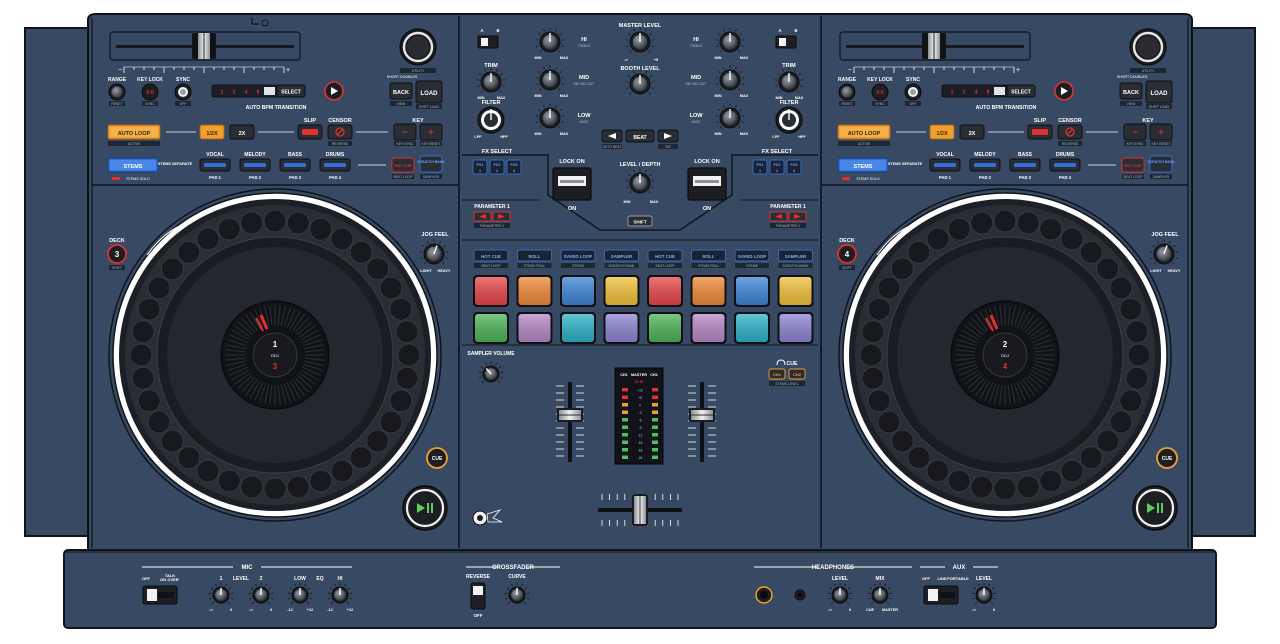 The width and height of the screenshot is (1280, 644). Describe the element at coordinates (640, 165) in the screenshot. I see `level-depth-label: LEVEL / DEPTH` at that location.